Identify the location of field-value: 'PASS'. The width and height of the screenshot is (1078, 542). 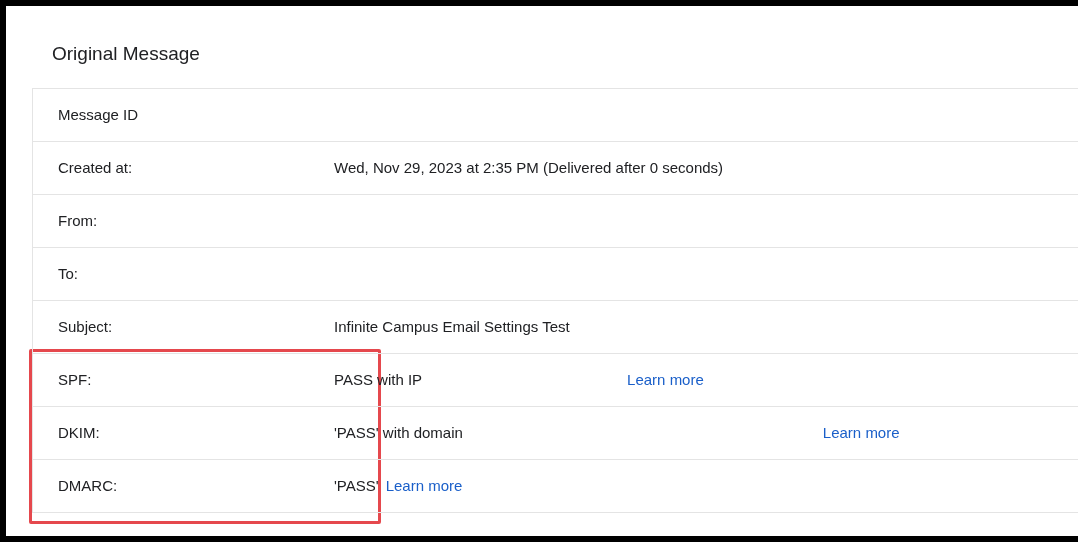
(356, 485).